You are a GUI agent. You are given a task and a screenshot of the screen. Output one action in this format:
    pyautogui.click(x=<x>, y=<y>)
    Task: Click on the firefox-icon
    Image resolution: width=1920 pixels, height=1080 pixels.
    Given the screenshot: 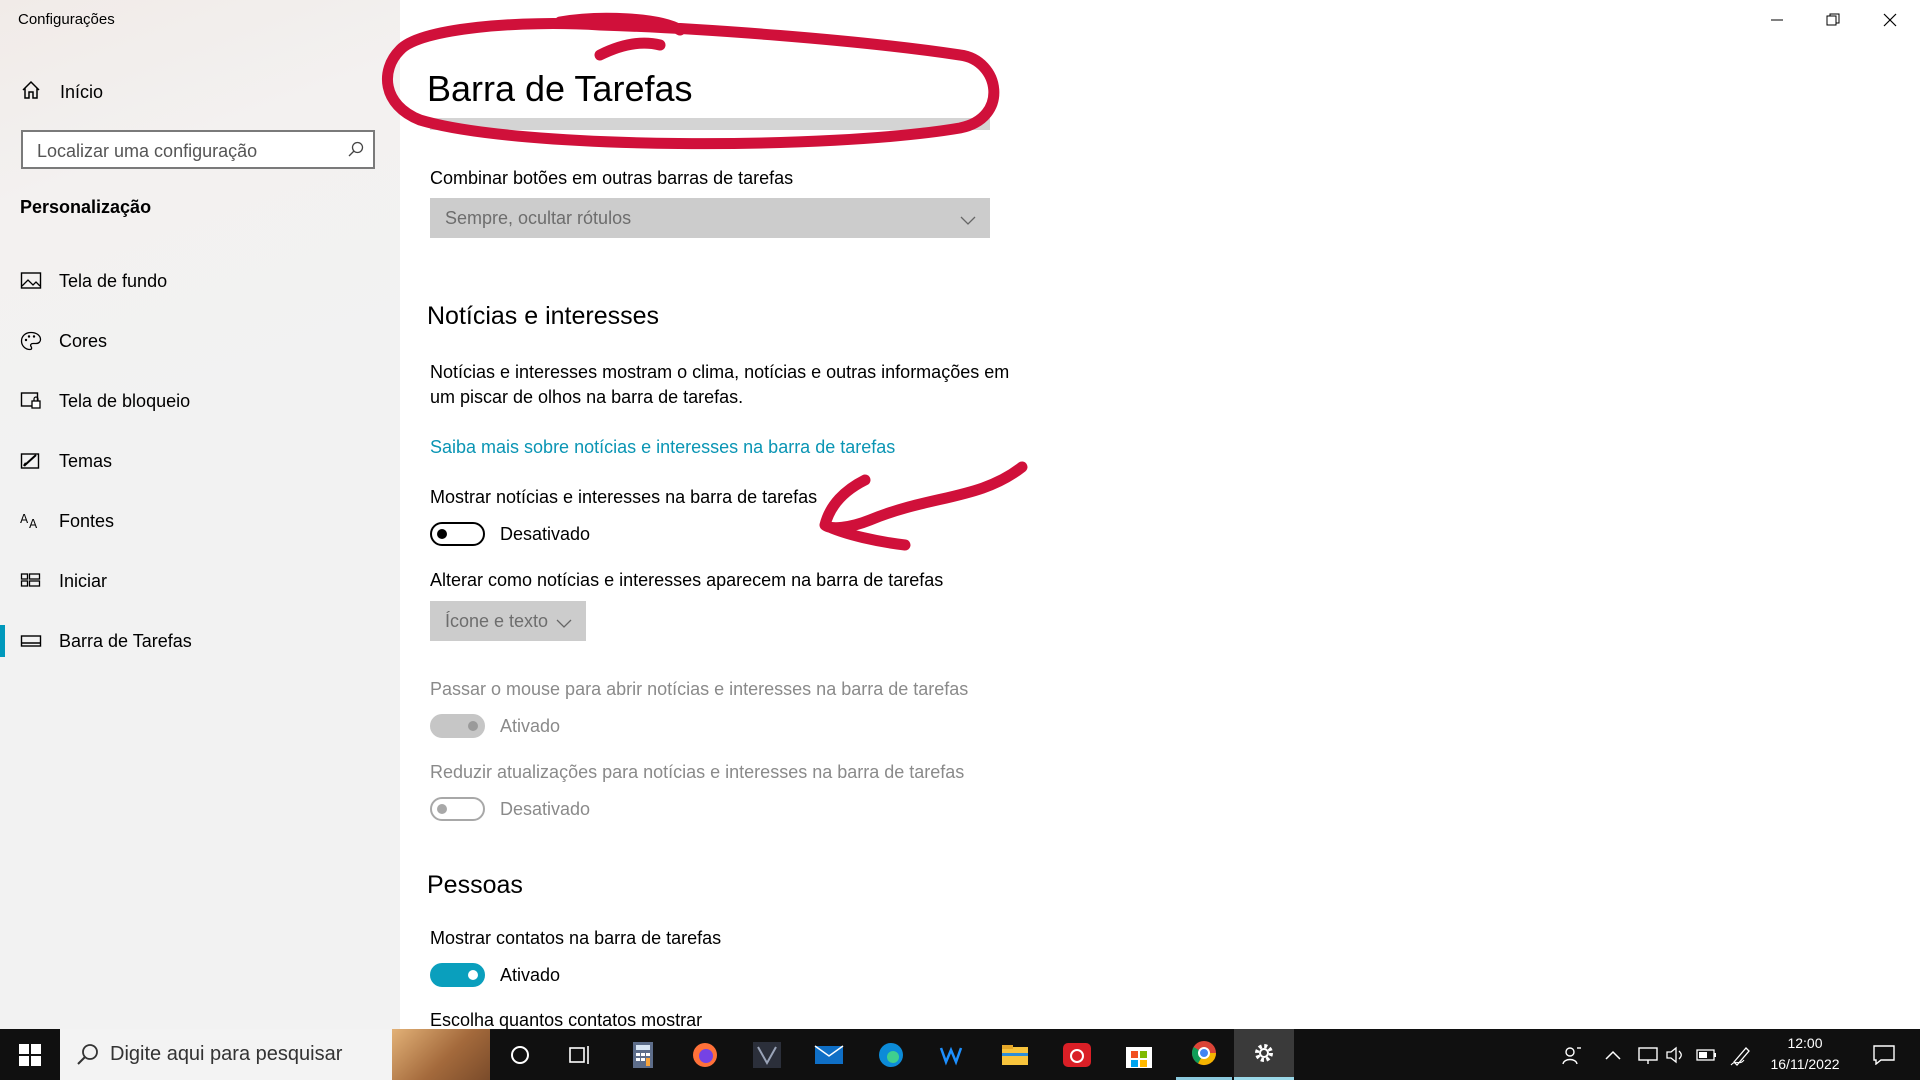 What is the action you would take?
    pyautogui.click(x=705, y=1054)
    